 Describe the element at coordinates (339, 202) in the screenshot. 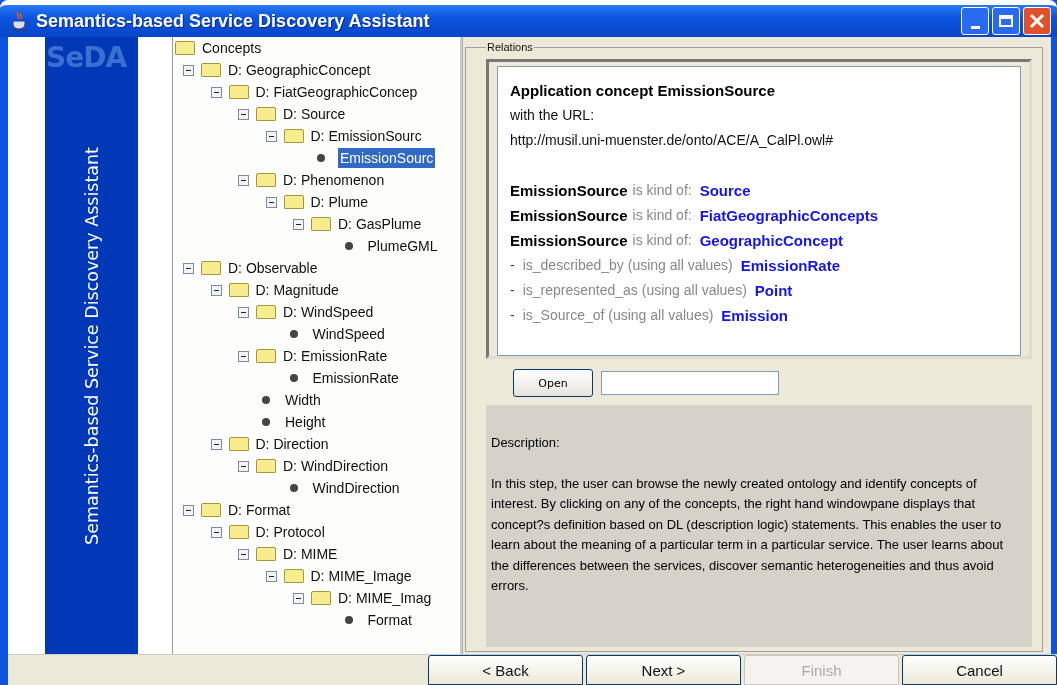

I see `tree-item: D: Plume` at that location.